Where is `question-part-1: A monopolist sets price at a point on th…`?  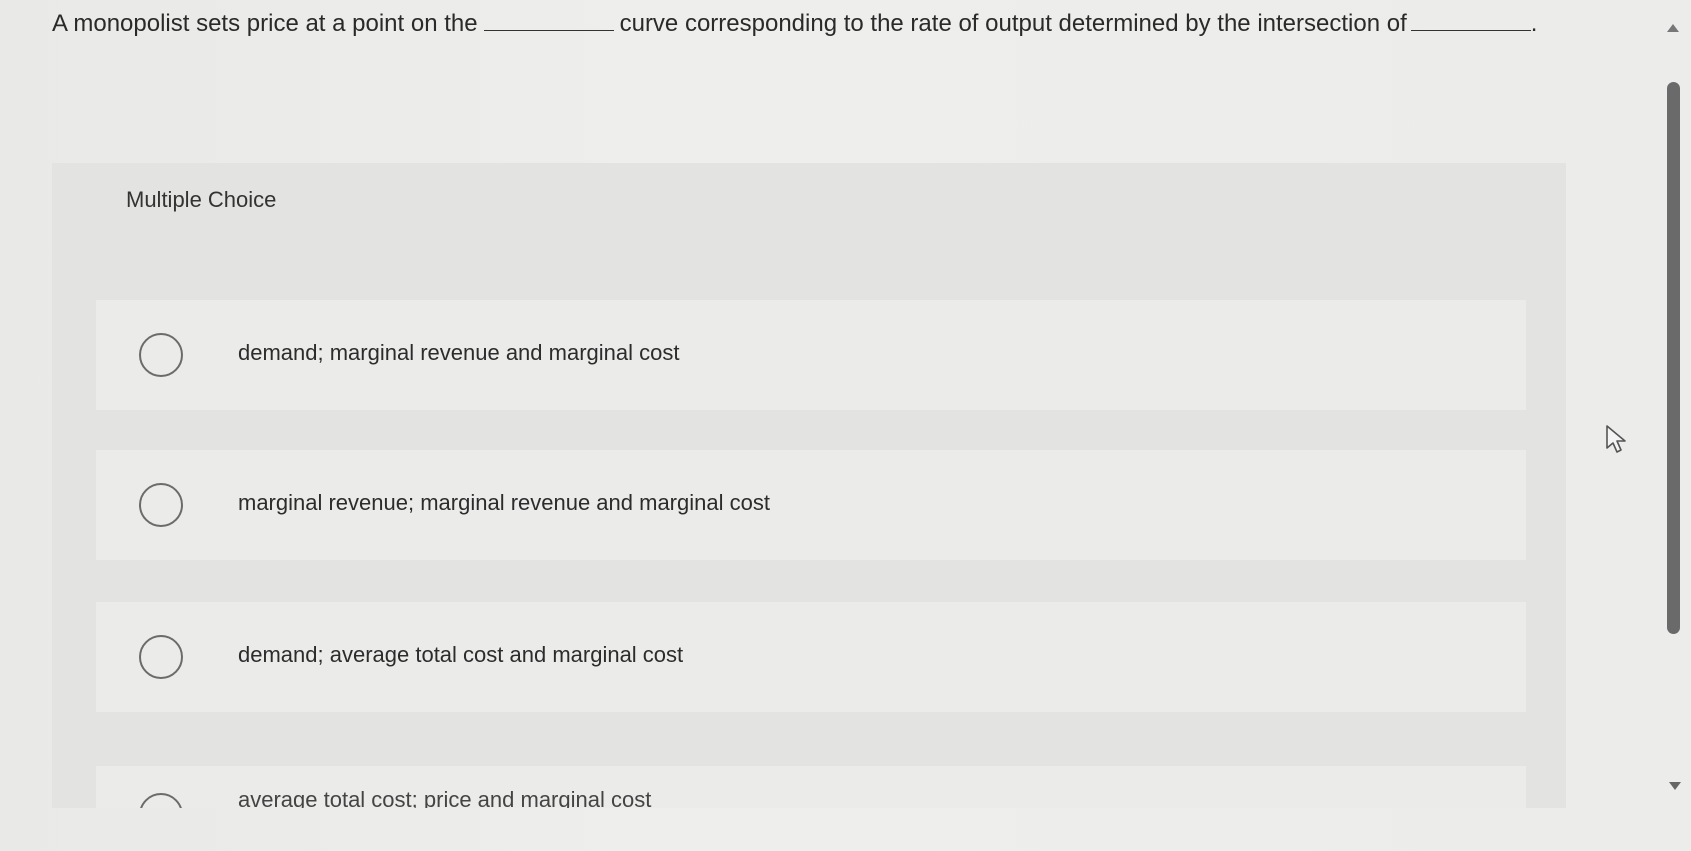
question-part-1: A monopolist sets price at a point on th… is located at coordinates (265, 23).